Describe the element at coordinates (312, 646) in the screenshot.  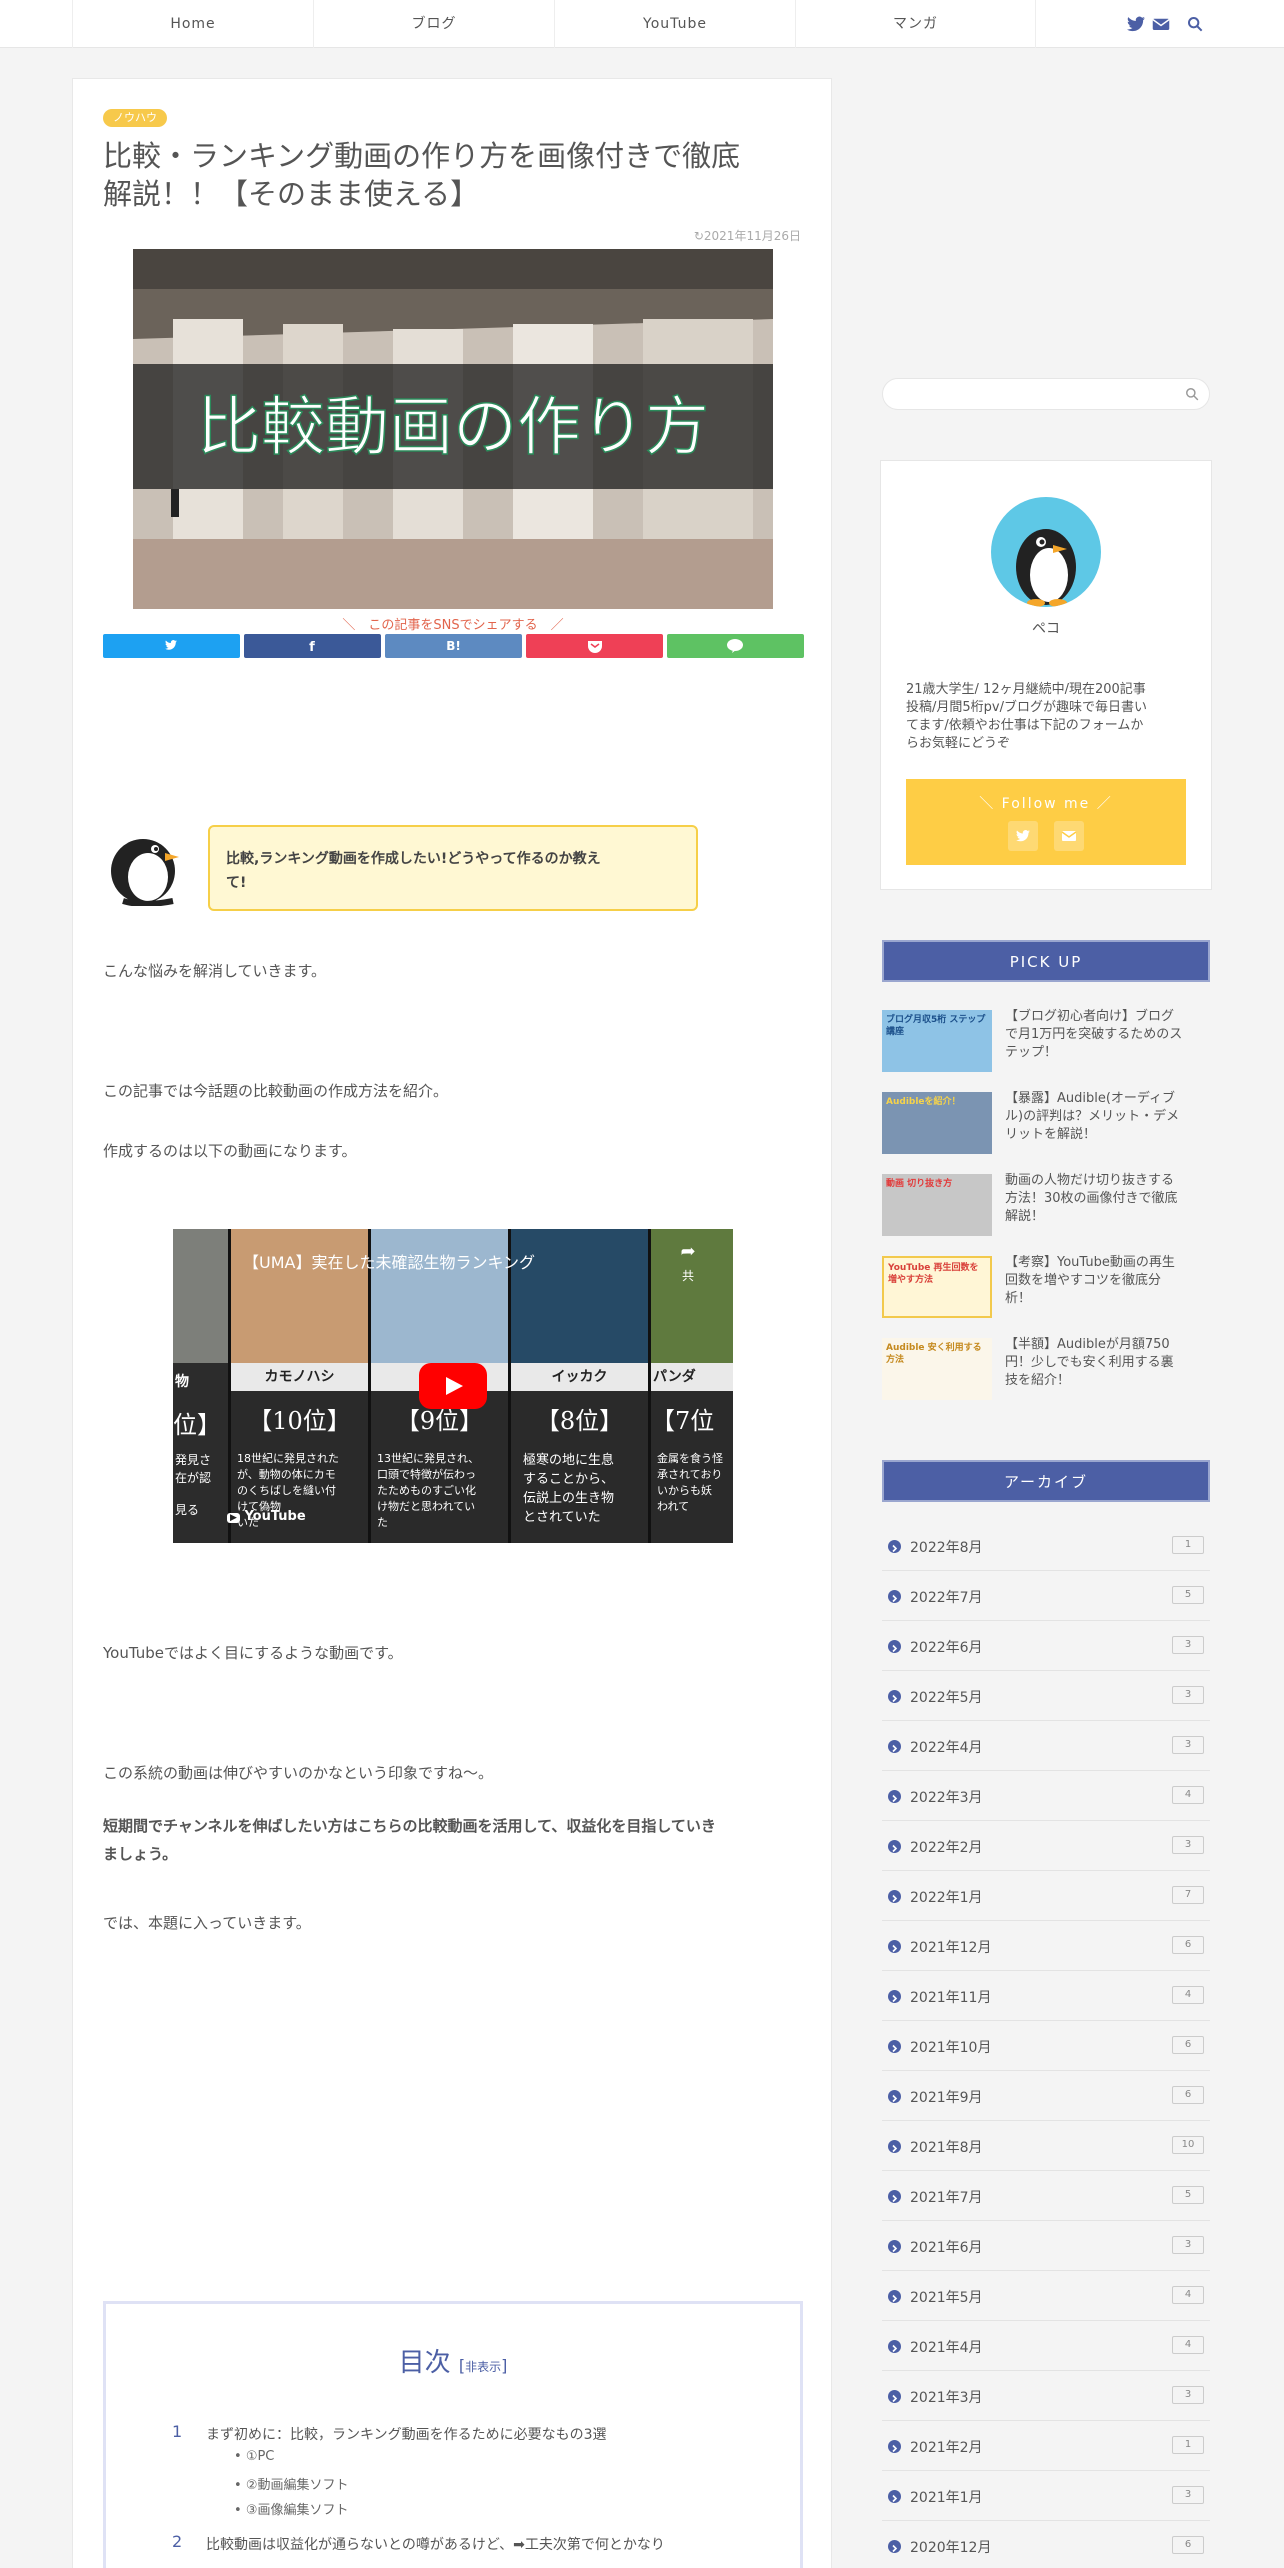
I see `share-facebook-button: f` at that location.